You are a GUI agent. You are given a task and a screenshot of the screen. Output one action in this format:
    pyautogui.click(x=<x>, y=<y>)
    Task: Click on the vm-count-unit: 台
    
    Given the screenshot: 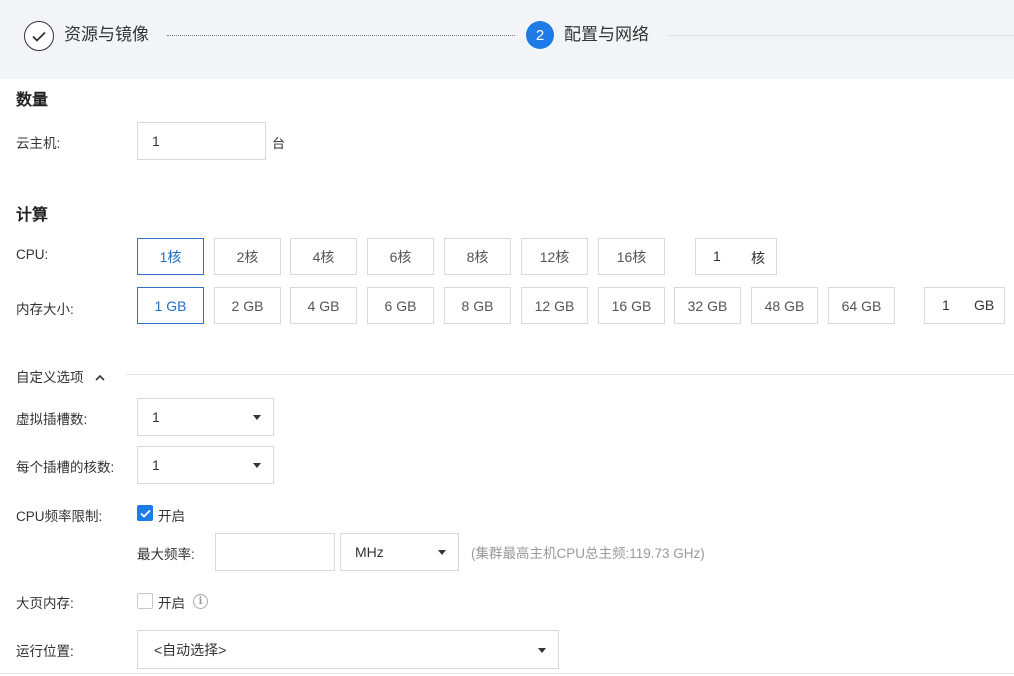 What is the action you would take?
    pyautogui.click(x=279, y=143)
    